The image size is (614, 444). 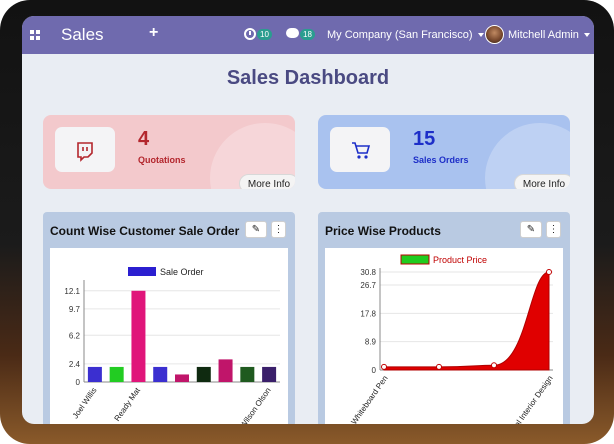 I want to click on user-menu: Mitchell Admin, so click(x=549, y=35).